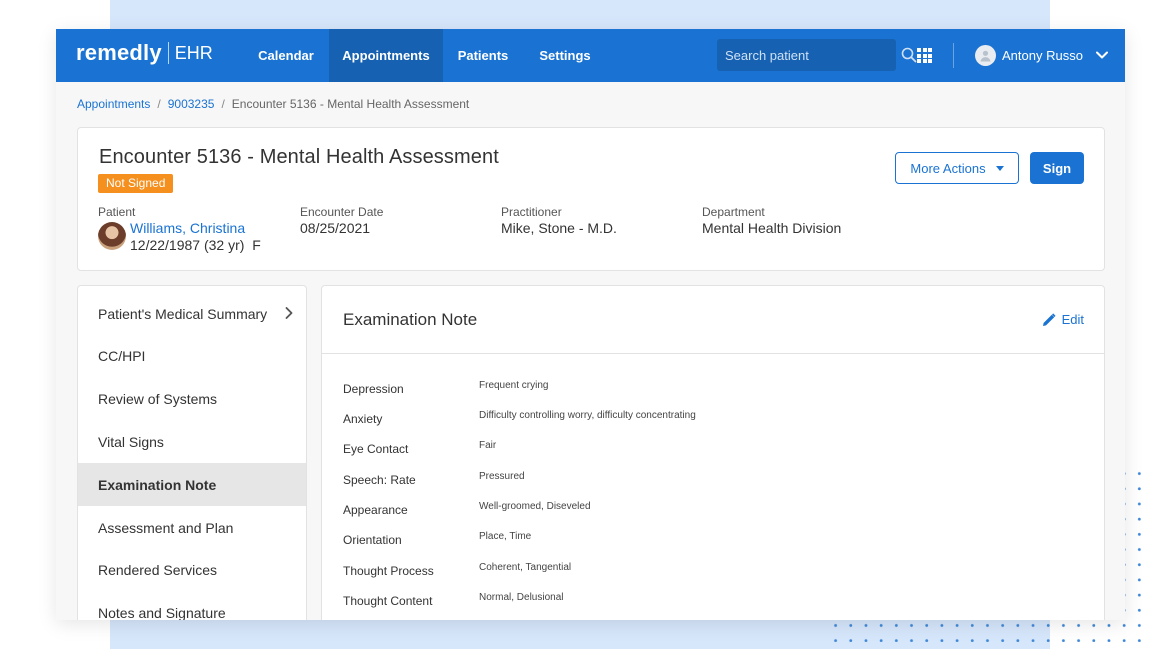 This screenshot has height=664, width=1160. I want to click on exam-value: Pressured, so click(502, 476).